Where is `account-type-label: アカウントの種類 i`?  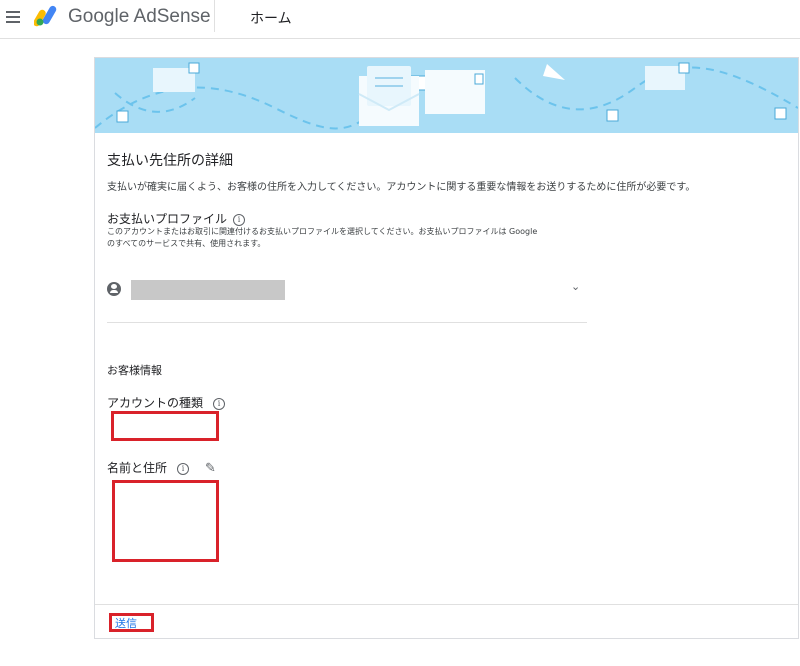
account-type-label: アカウントの種類 i is located at coordinates (166, 402).